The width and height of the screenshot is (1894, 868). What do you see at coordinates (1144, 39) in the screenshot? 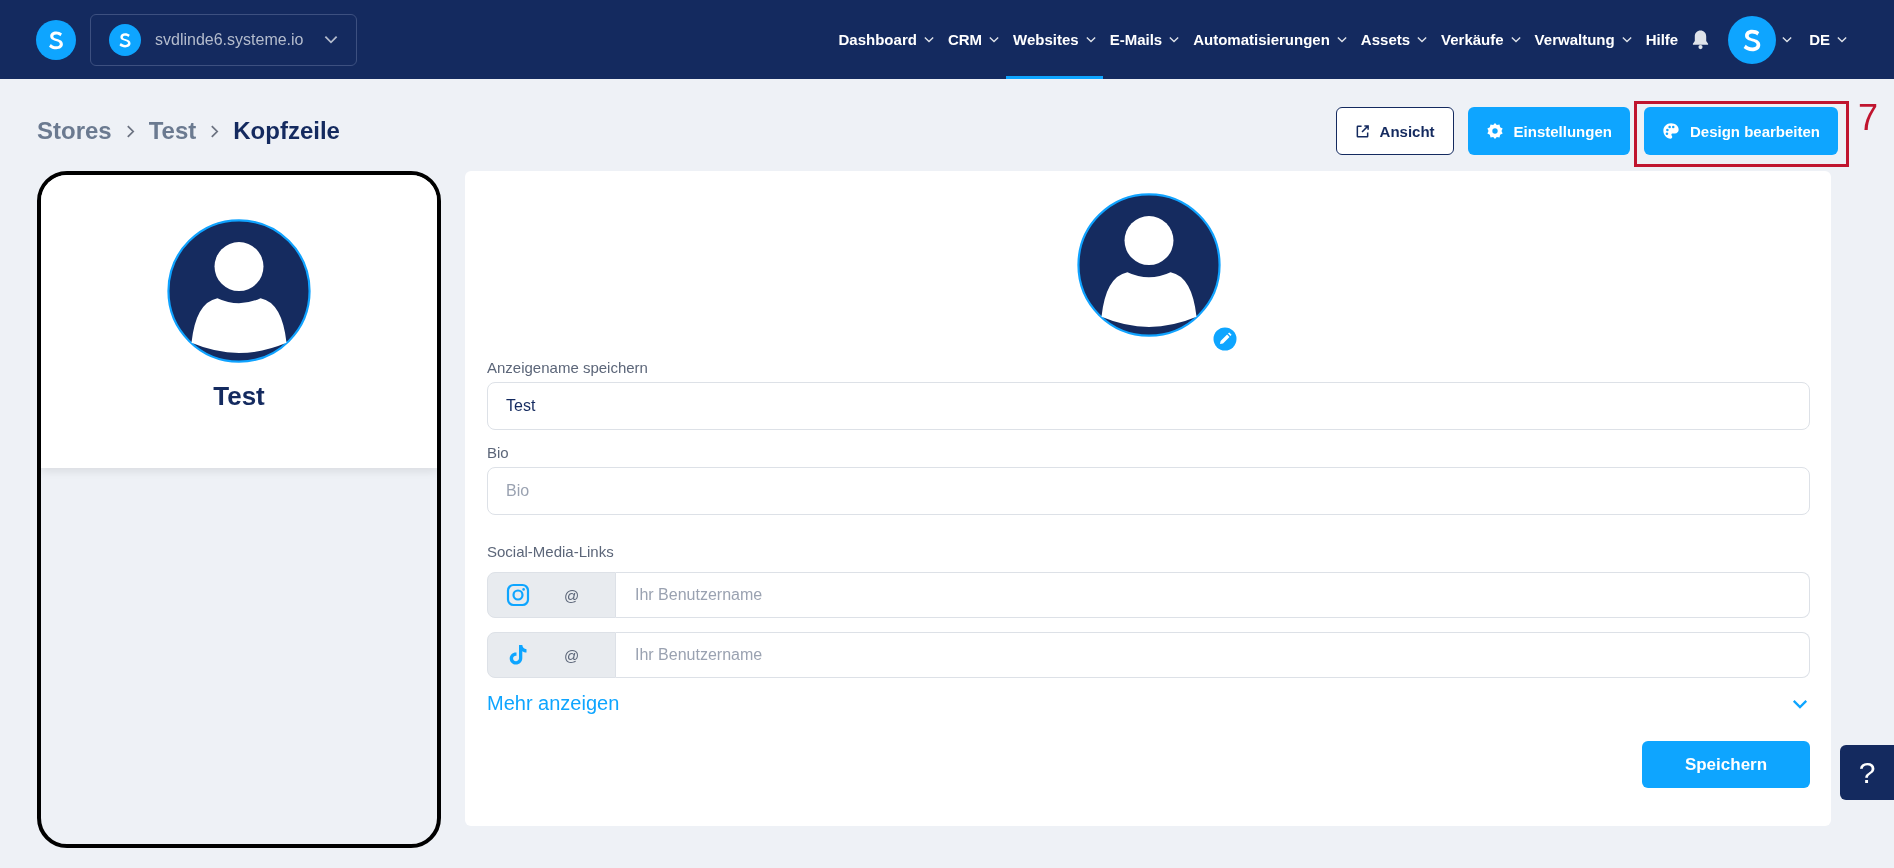
I see `nav-menu-item: E-Mails` at bounding box center [1144, 39].